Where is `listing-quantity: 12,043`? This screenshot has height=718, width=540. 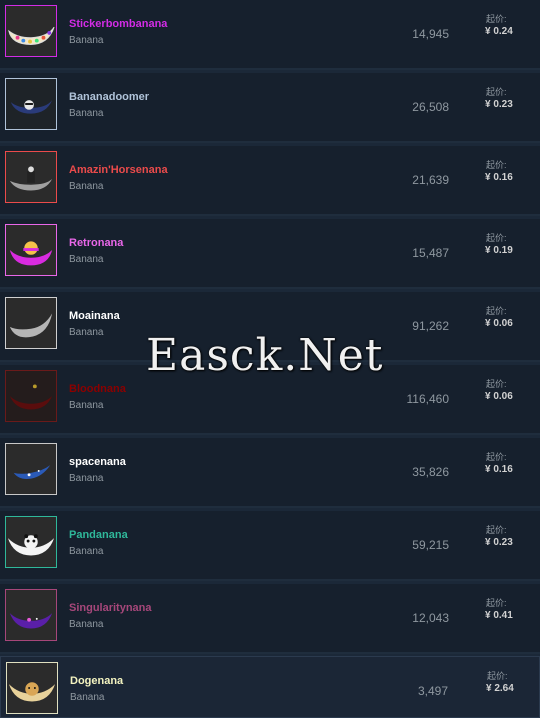
listing-quantity: 12,043 is located at coordinates (430, 618).